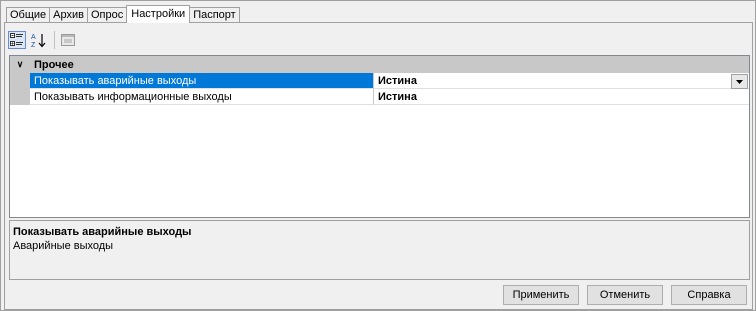 The image size is (756, 311). Describe the element at coordinates (20, 64) in the screenshot. I see `collapse-chevron-icon: ∨` at that location.